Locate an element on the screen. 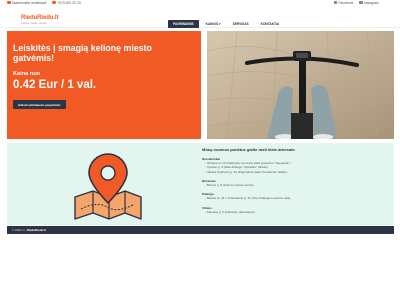 Image resolution: width=400 pixels, height=300 pixels. facebook-link: Facebook is located at coordinates (343, 2).